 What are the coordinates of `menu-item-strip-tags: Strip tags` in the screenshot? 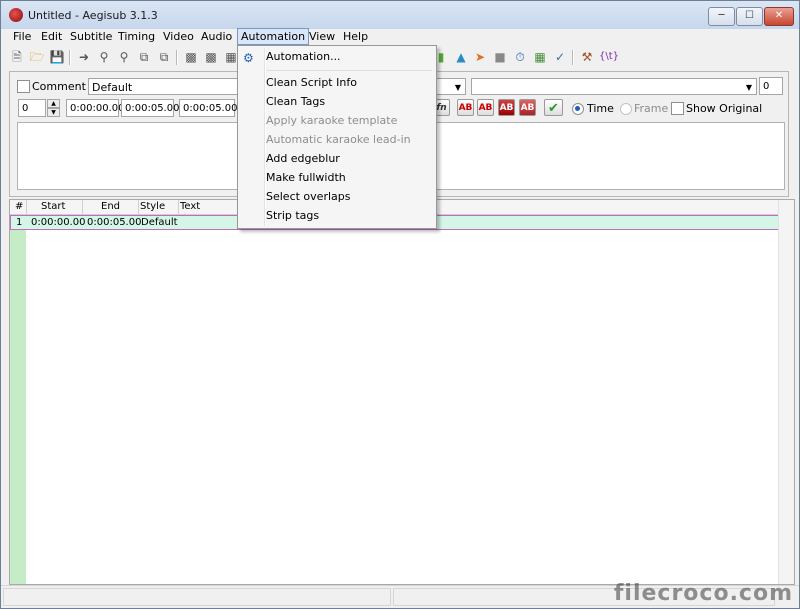 It's located at (292, 215).